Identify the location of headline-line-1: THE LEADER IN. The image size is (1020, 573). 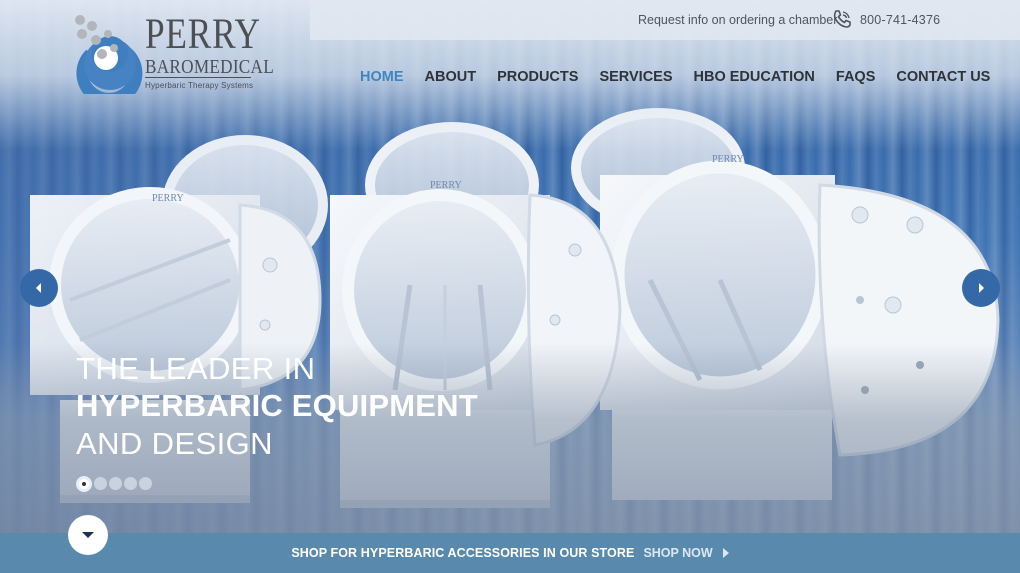
(196, 368).